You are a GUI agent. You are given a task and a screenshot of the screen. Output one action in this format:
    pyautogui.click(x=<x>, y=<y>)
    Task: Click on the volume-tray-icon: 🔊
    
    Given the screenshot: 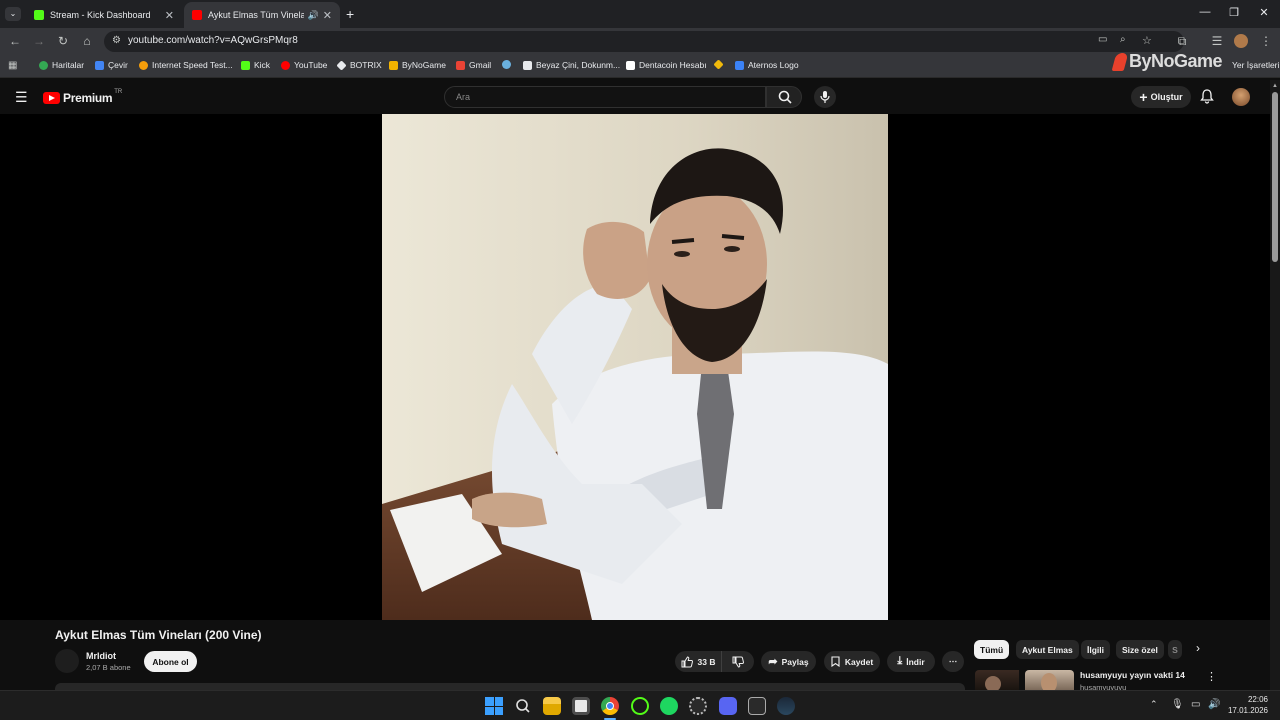 What is the action you would take?
    pyautogui.click(x=1214, y=704)
    